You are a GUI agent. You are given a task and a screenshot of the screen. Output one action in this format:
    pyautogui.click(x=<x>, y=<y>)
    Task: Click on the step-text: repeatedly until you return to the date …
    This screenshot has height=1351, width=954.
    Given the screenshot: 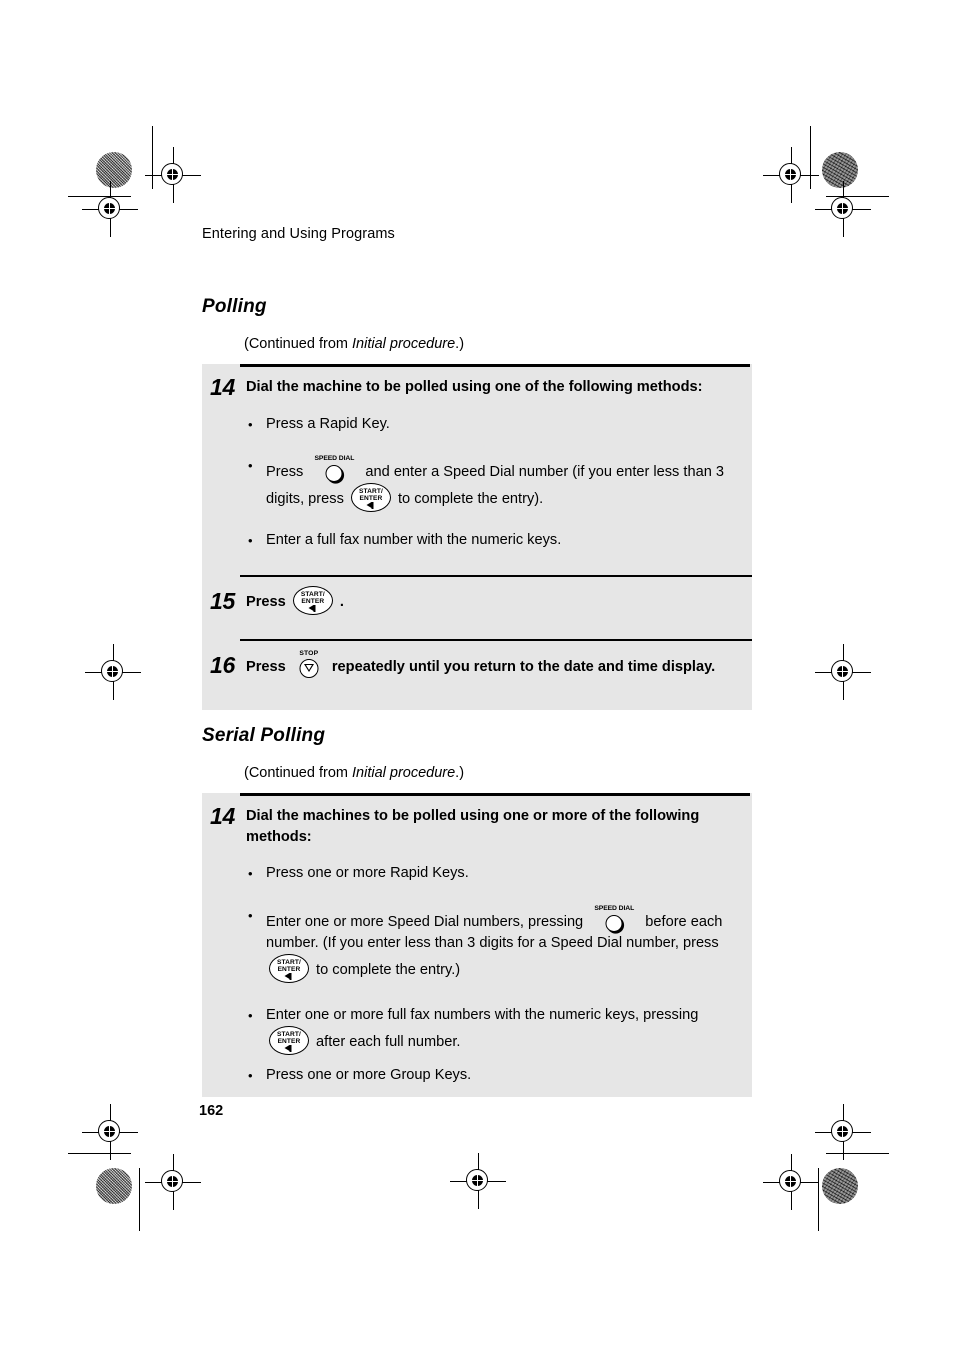 What is the action you would take?
    pyautogui.click(x=521, y=667)
    